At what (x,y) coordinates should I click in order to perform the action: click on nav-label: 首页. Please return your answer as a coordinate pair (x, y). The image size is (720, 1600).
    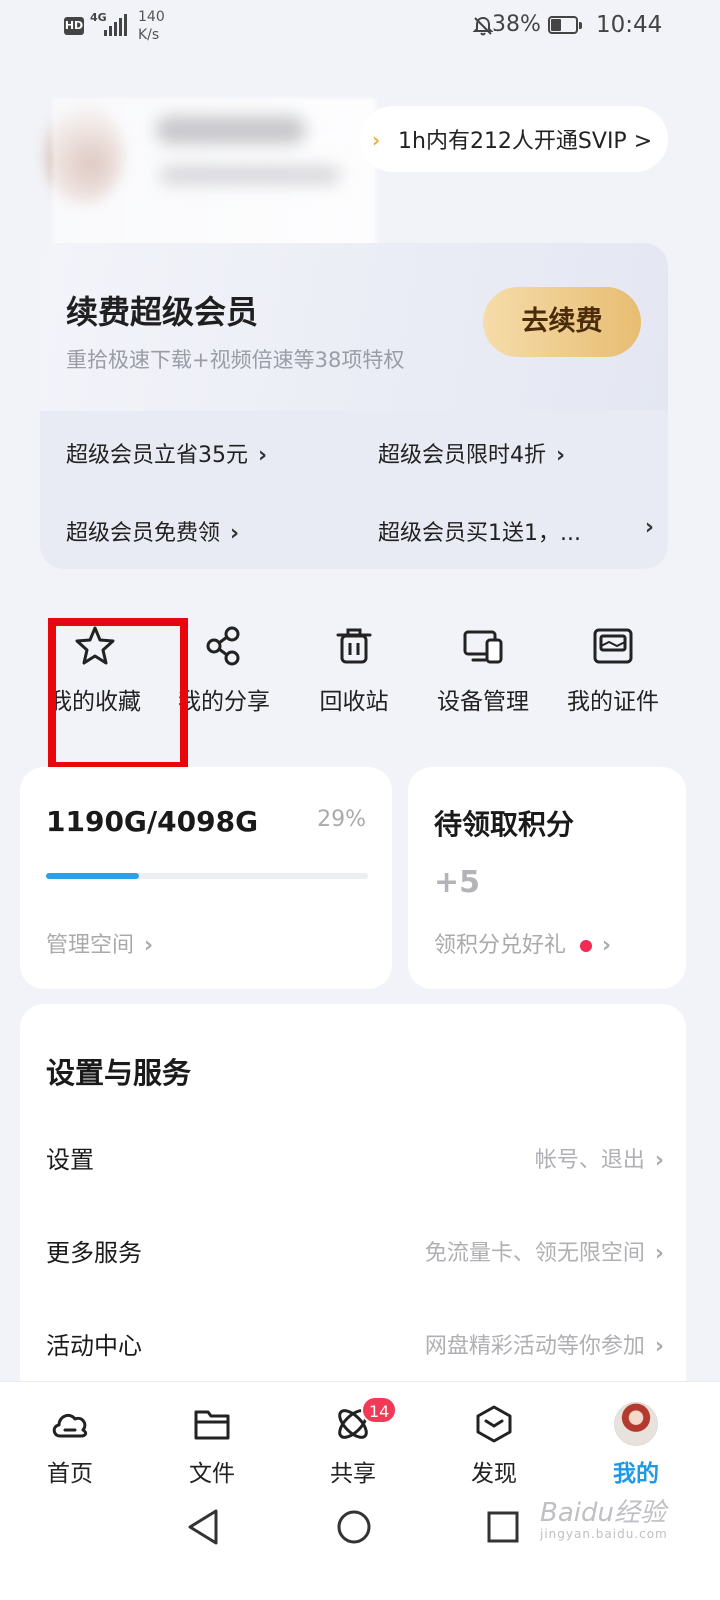
    Looking at the image, I should click on (70, 1474).